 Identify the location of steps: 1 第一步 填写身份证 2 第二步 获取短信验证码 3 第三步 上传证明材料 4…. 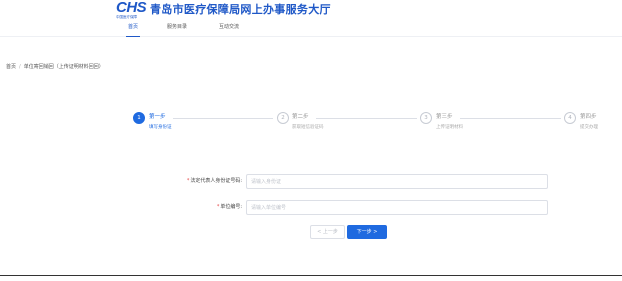
(311, 127).